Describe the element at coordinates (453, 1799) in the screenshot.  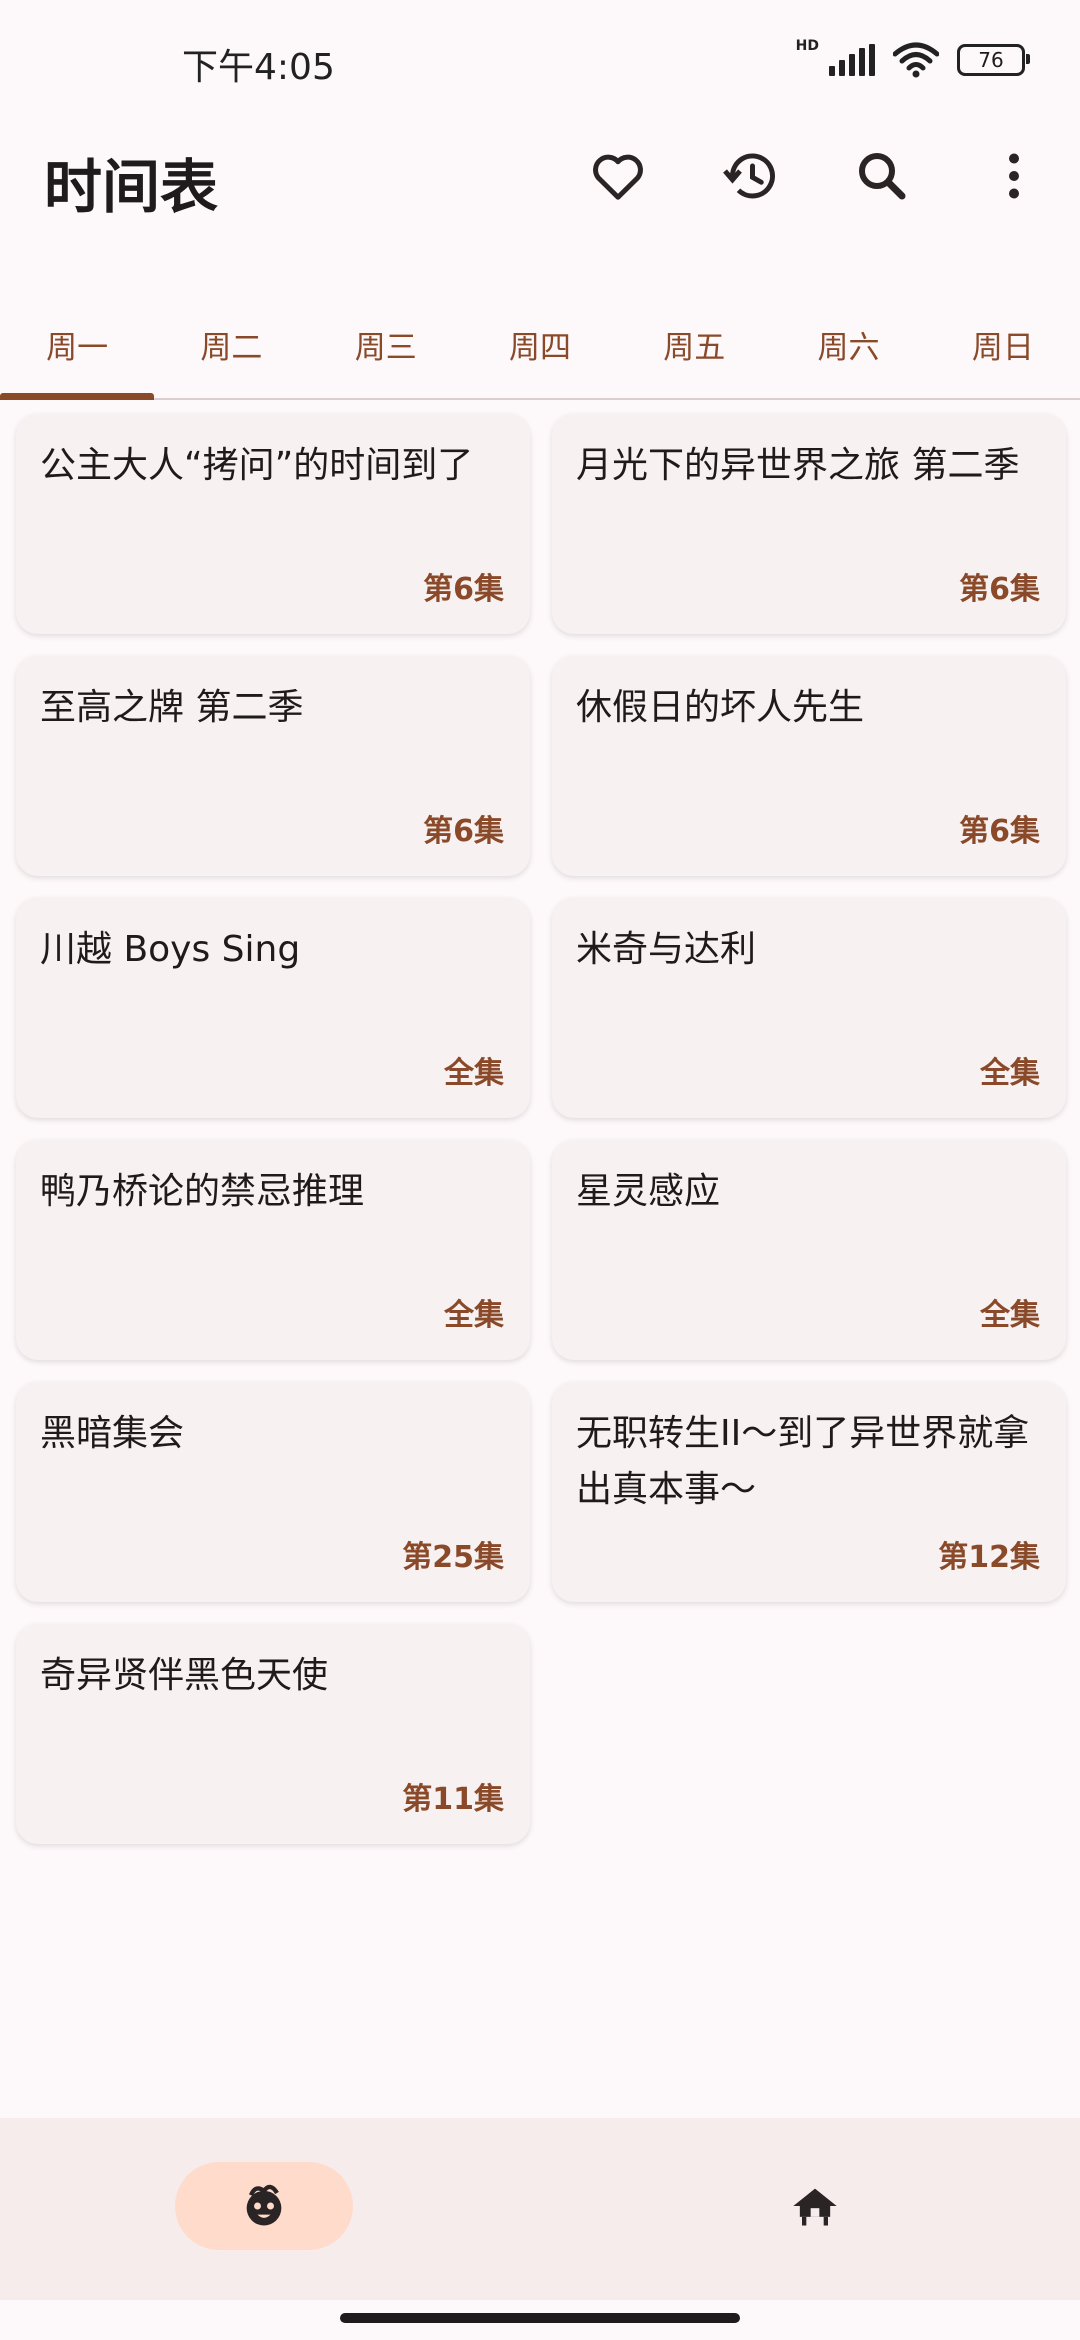
I see `episode-label: 第11集` at that location.